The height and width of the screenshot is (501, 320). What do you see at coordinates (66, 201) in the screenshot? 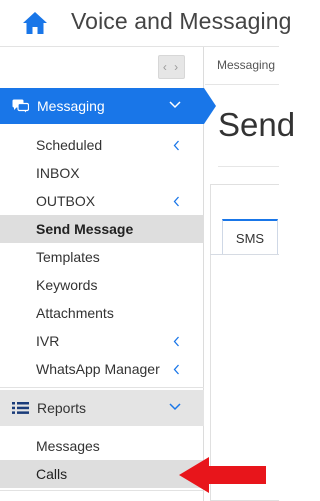
I see `sidebar-item-label: OUTBOX` at bounding box center [66, 201].